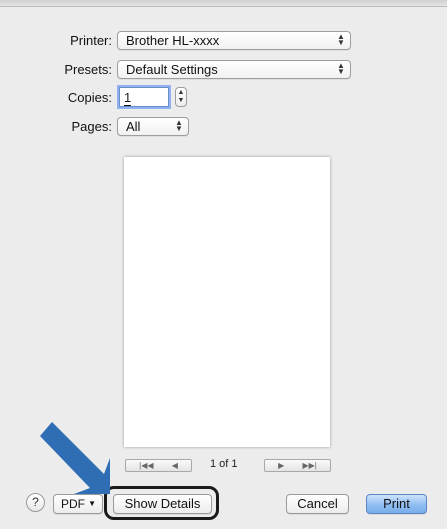  I want to click on copies-value: 1, so click(128, 98).